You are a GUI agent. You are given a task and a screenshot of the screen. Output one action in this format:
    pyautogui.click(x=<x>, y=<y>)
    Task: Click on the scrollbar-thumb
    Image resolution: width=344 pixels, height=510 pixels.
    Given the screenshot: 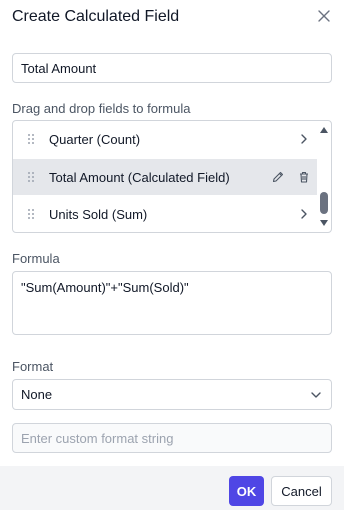 What is the action you would take?
    pyautogui.click(x=324, y=203)
    